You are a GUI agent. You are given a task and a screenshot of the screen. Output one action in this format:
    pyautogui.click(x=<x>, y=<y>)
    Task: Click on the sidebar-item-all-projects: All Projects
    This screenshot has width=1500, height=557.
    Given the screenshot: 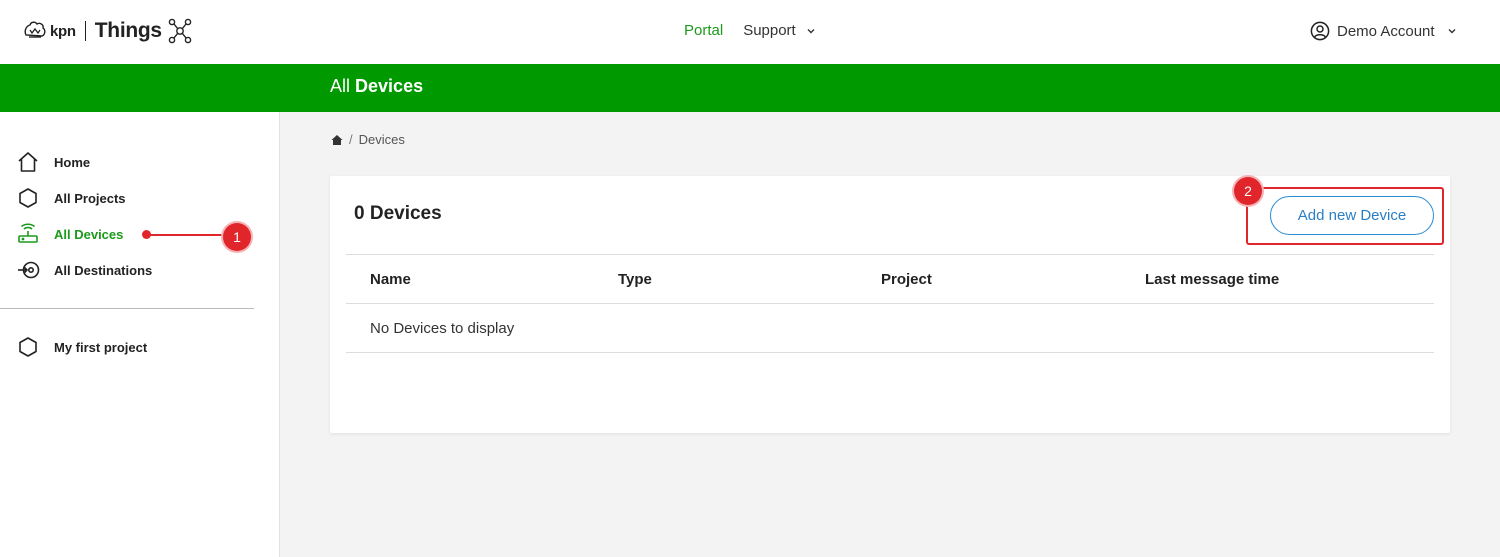 What is the action you would take?
    pyautogui.click(x=71, y=198)
    